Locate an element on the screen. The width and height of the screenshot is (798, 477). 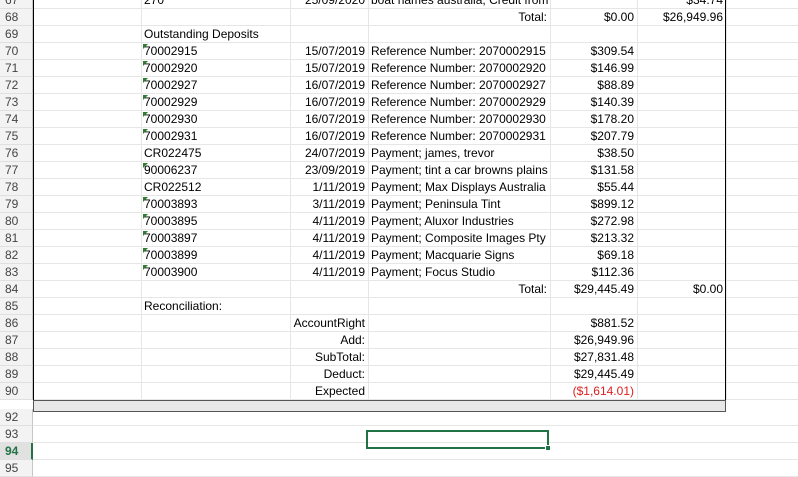
reconciliation-amount: $26,949.96 is located at coordinates (593, 340).